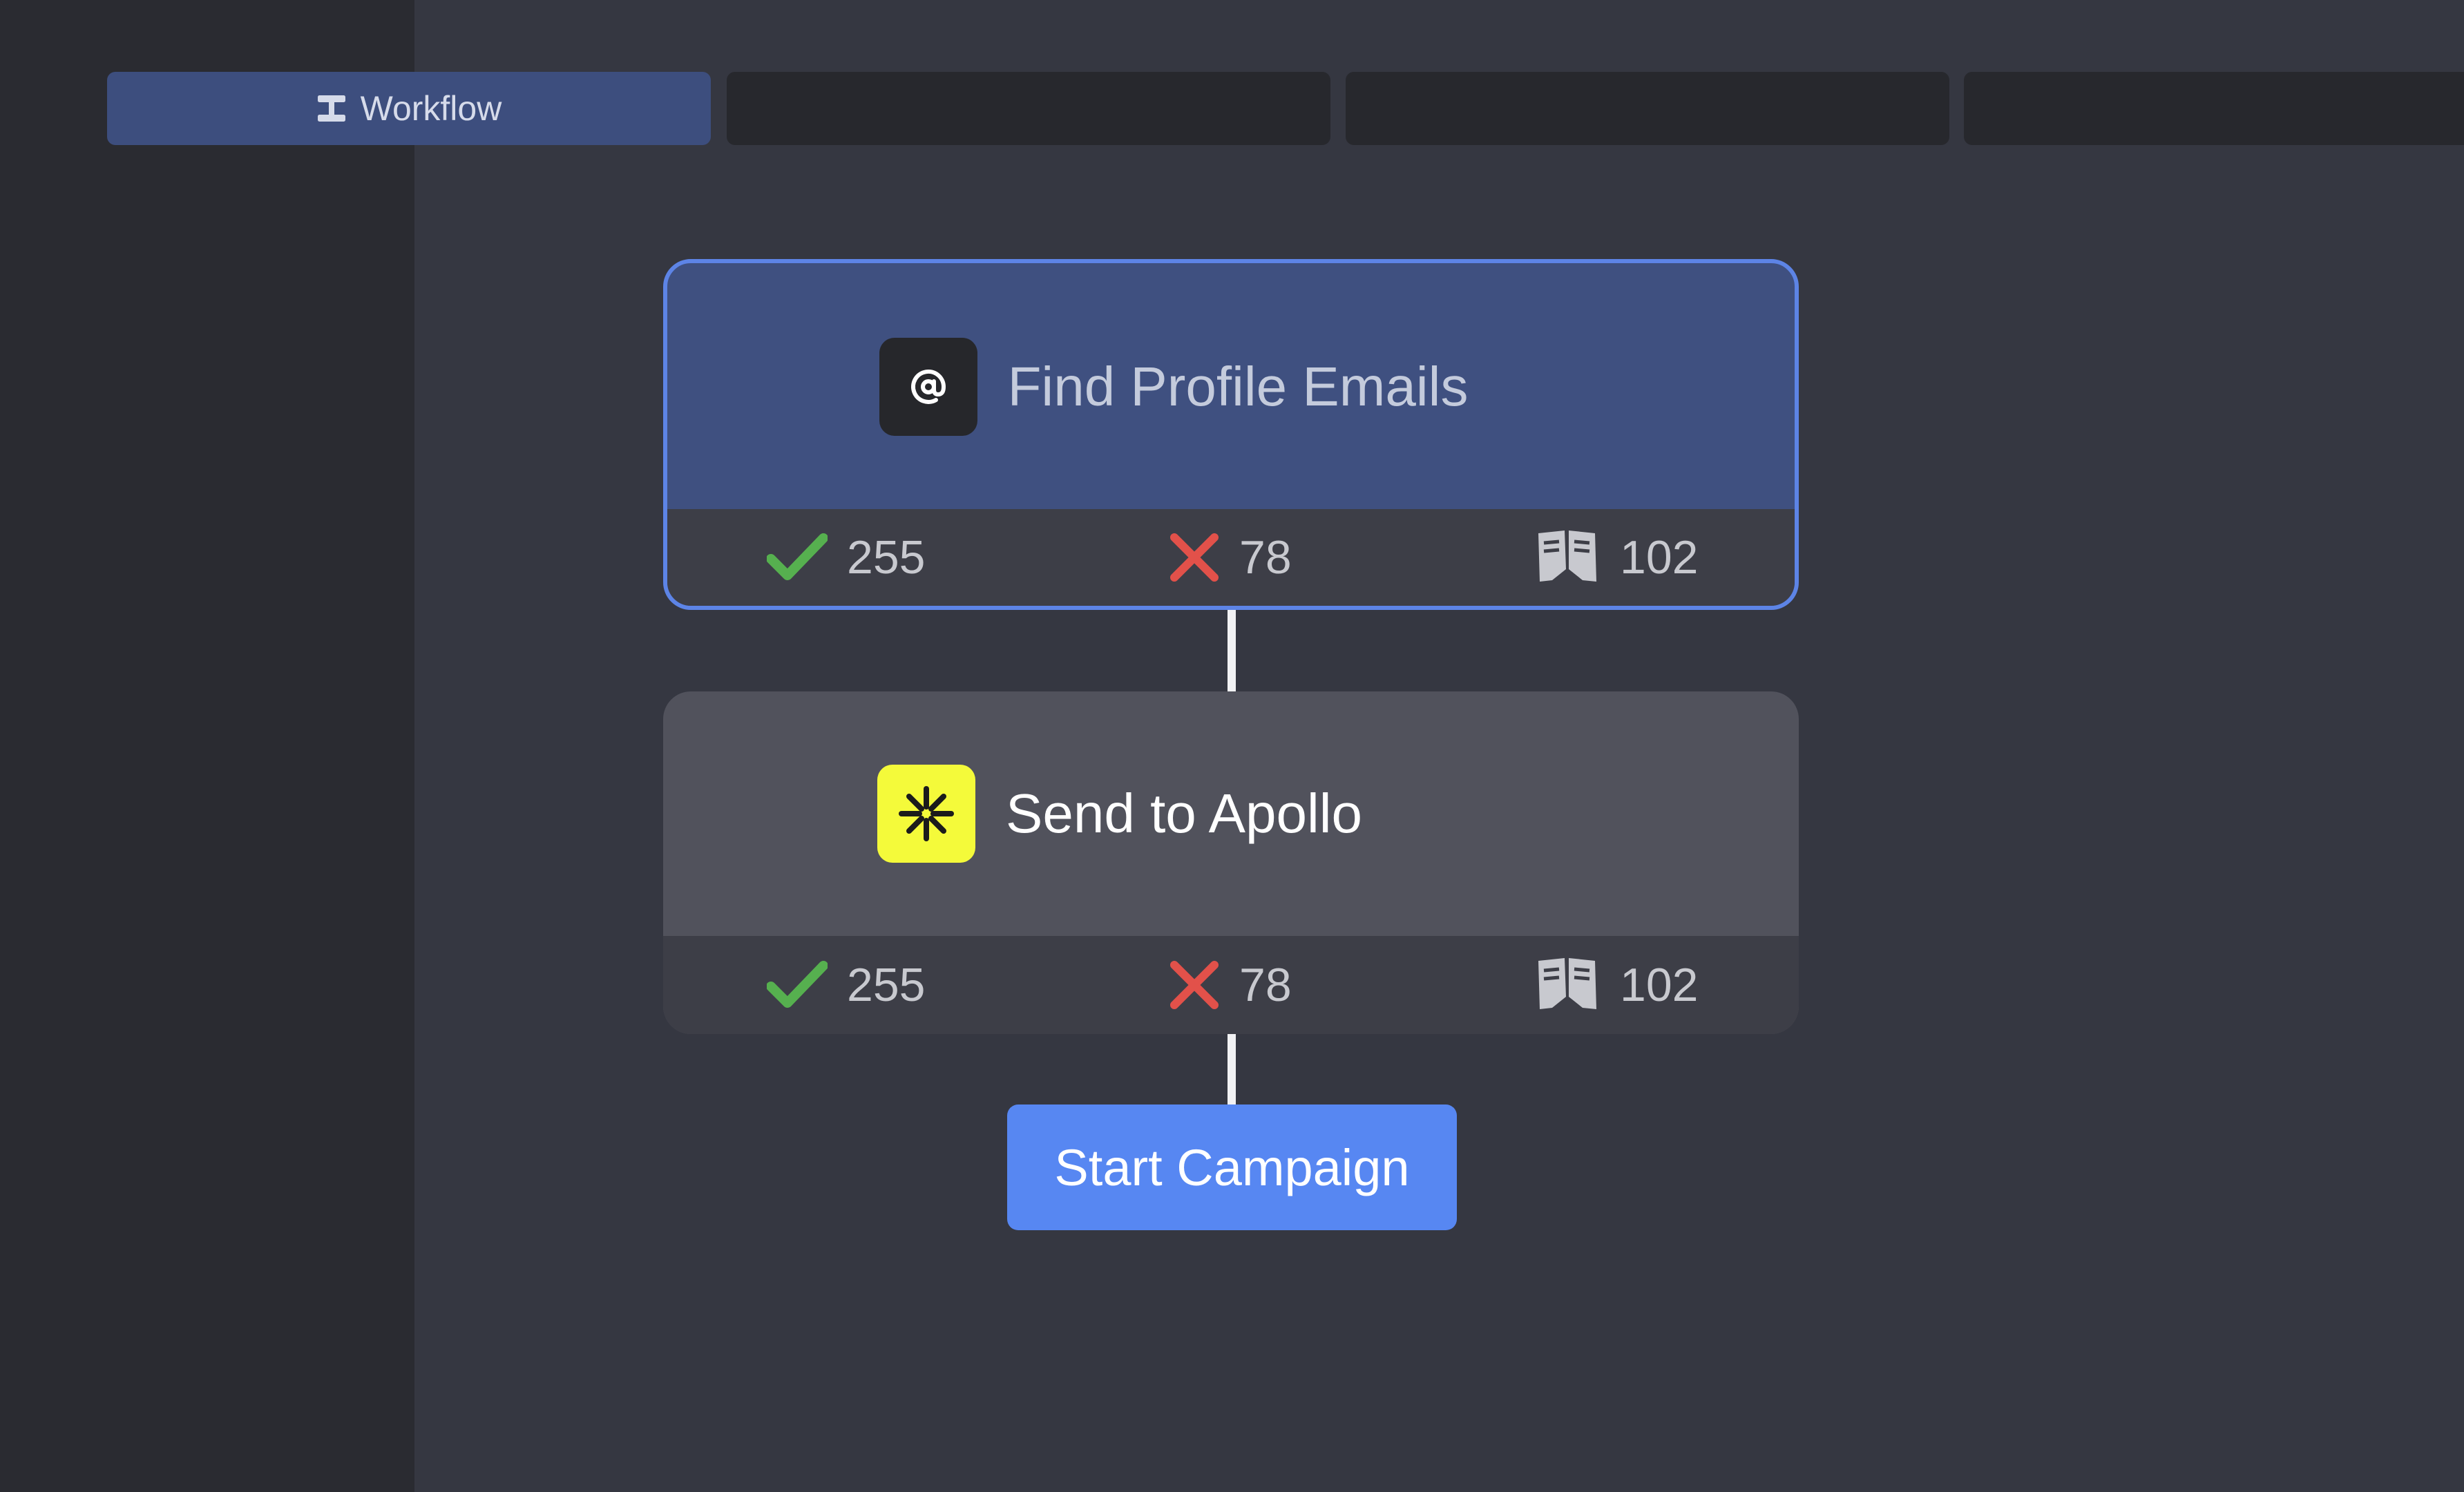  I want to click on apollo-logo-icon, so click(926, 814).